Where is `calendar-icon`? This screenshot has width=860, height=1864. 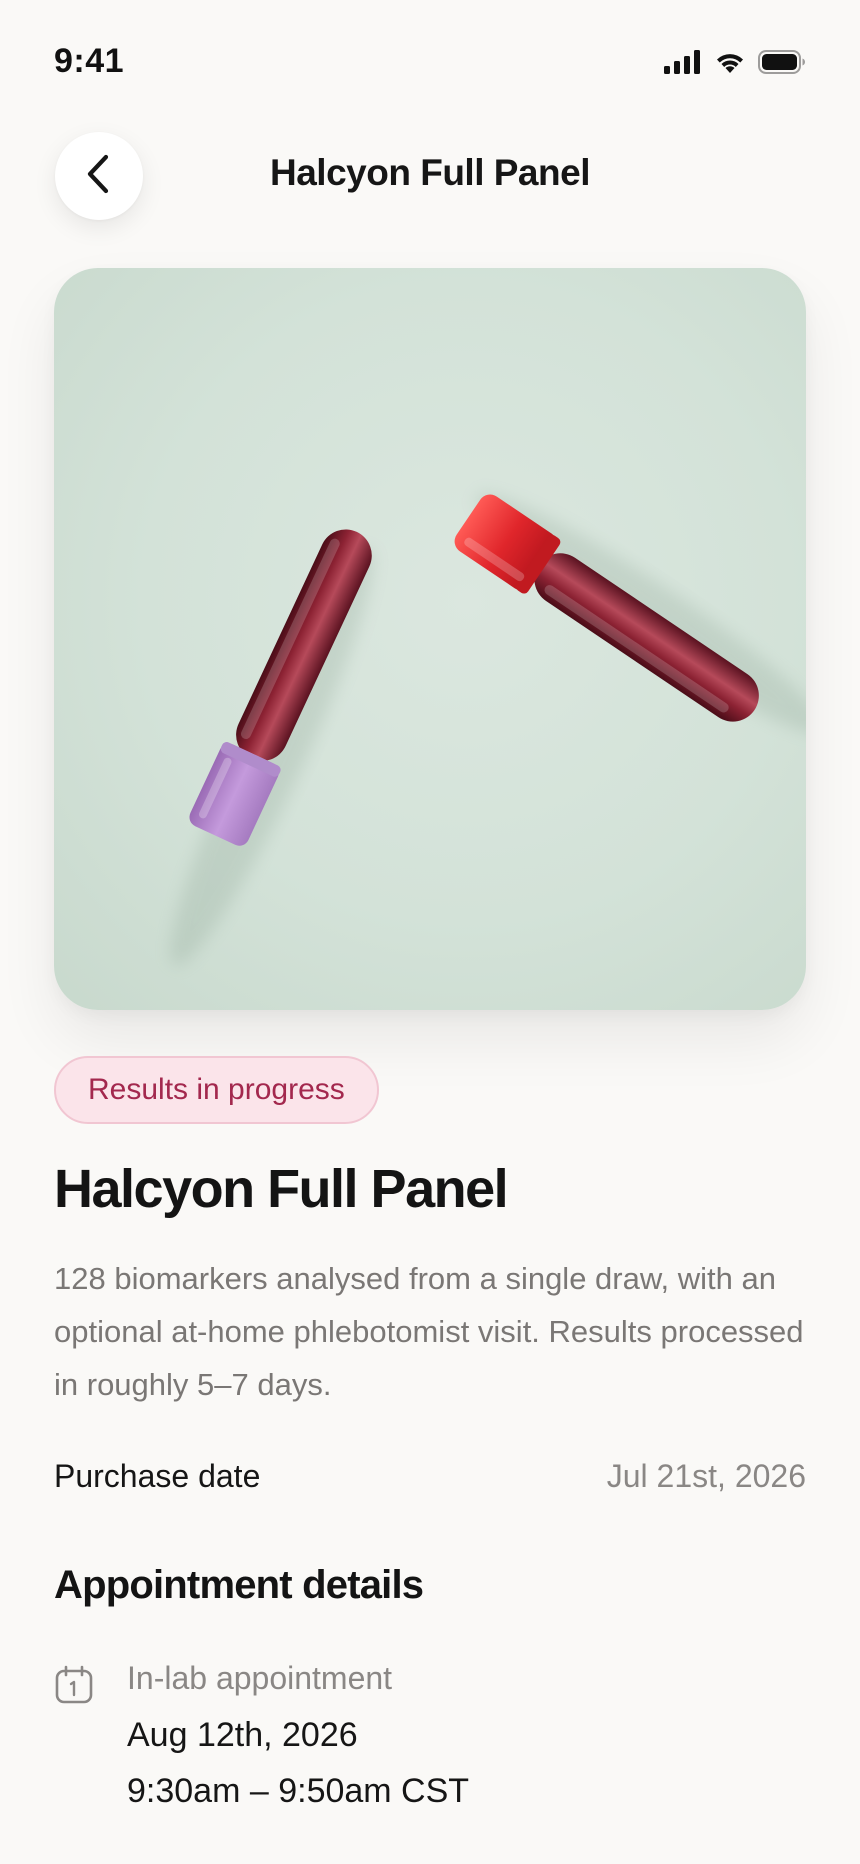 calendar-icon is located at coordinates (74, 1687).